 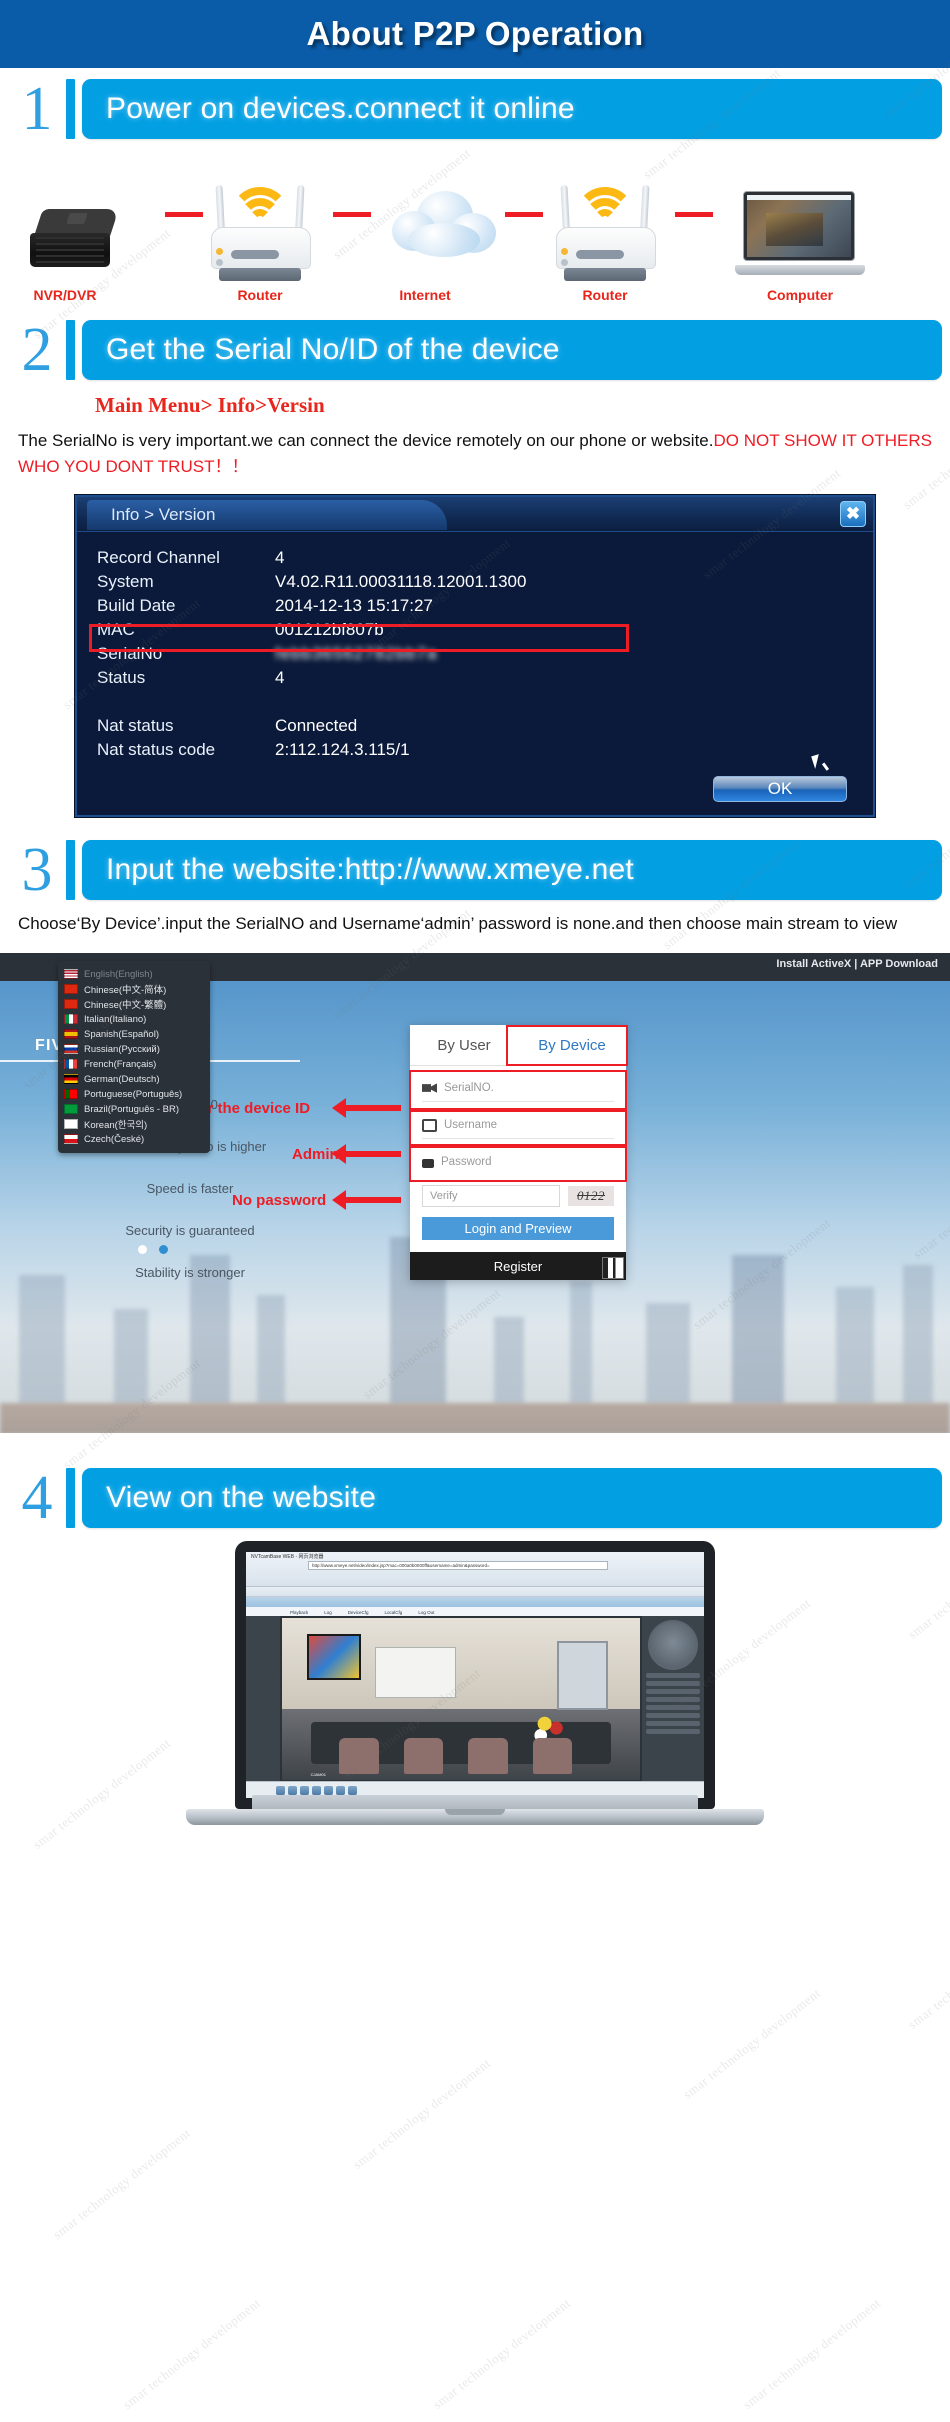 I want to click on flag-icon-us, so click(x=71, y=974).